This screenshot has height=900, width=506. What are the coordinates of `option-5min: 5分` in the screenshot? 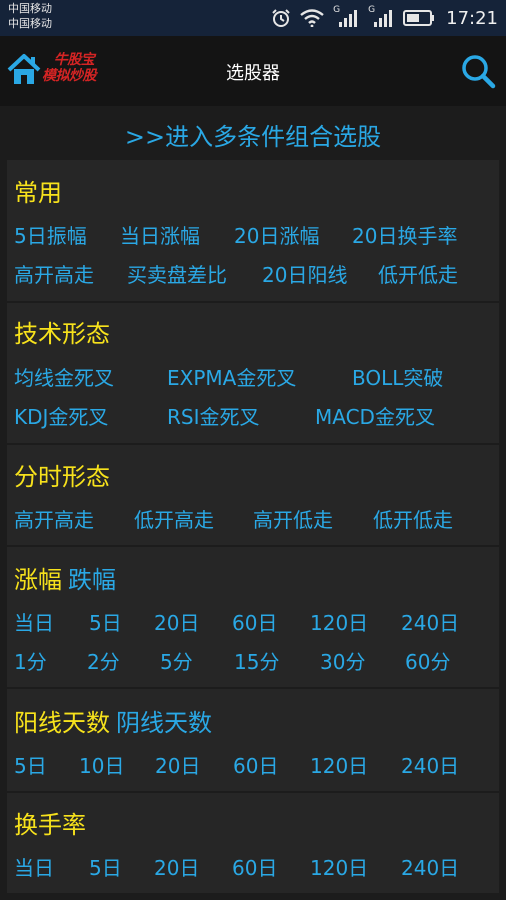 It's located at (176, 662).